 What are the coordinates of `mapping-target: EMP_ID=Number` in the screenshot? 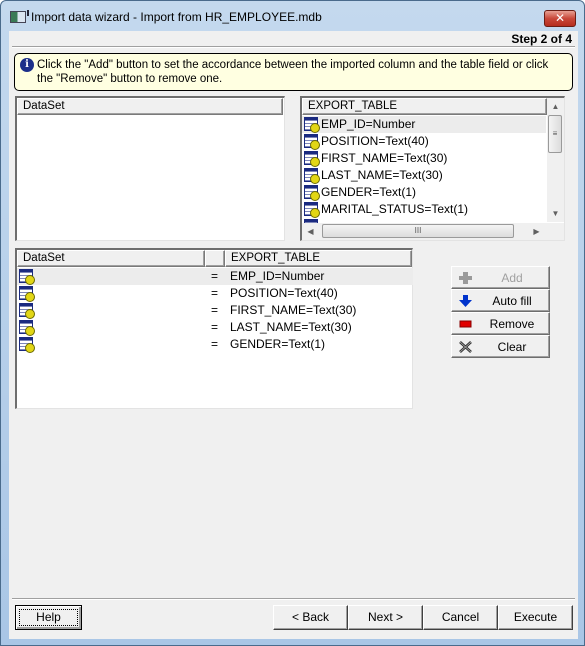 It's located at (277, 276).